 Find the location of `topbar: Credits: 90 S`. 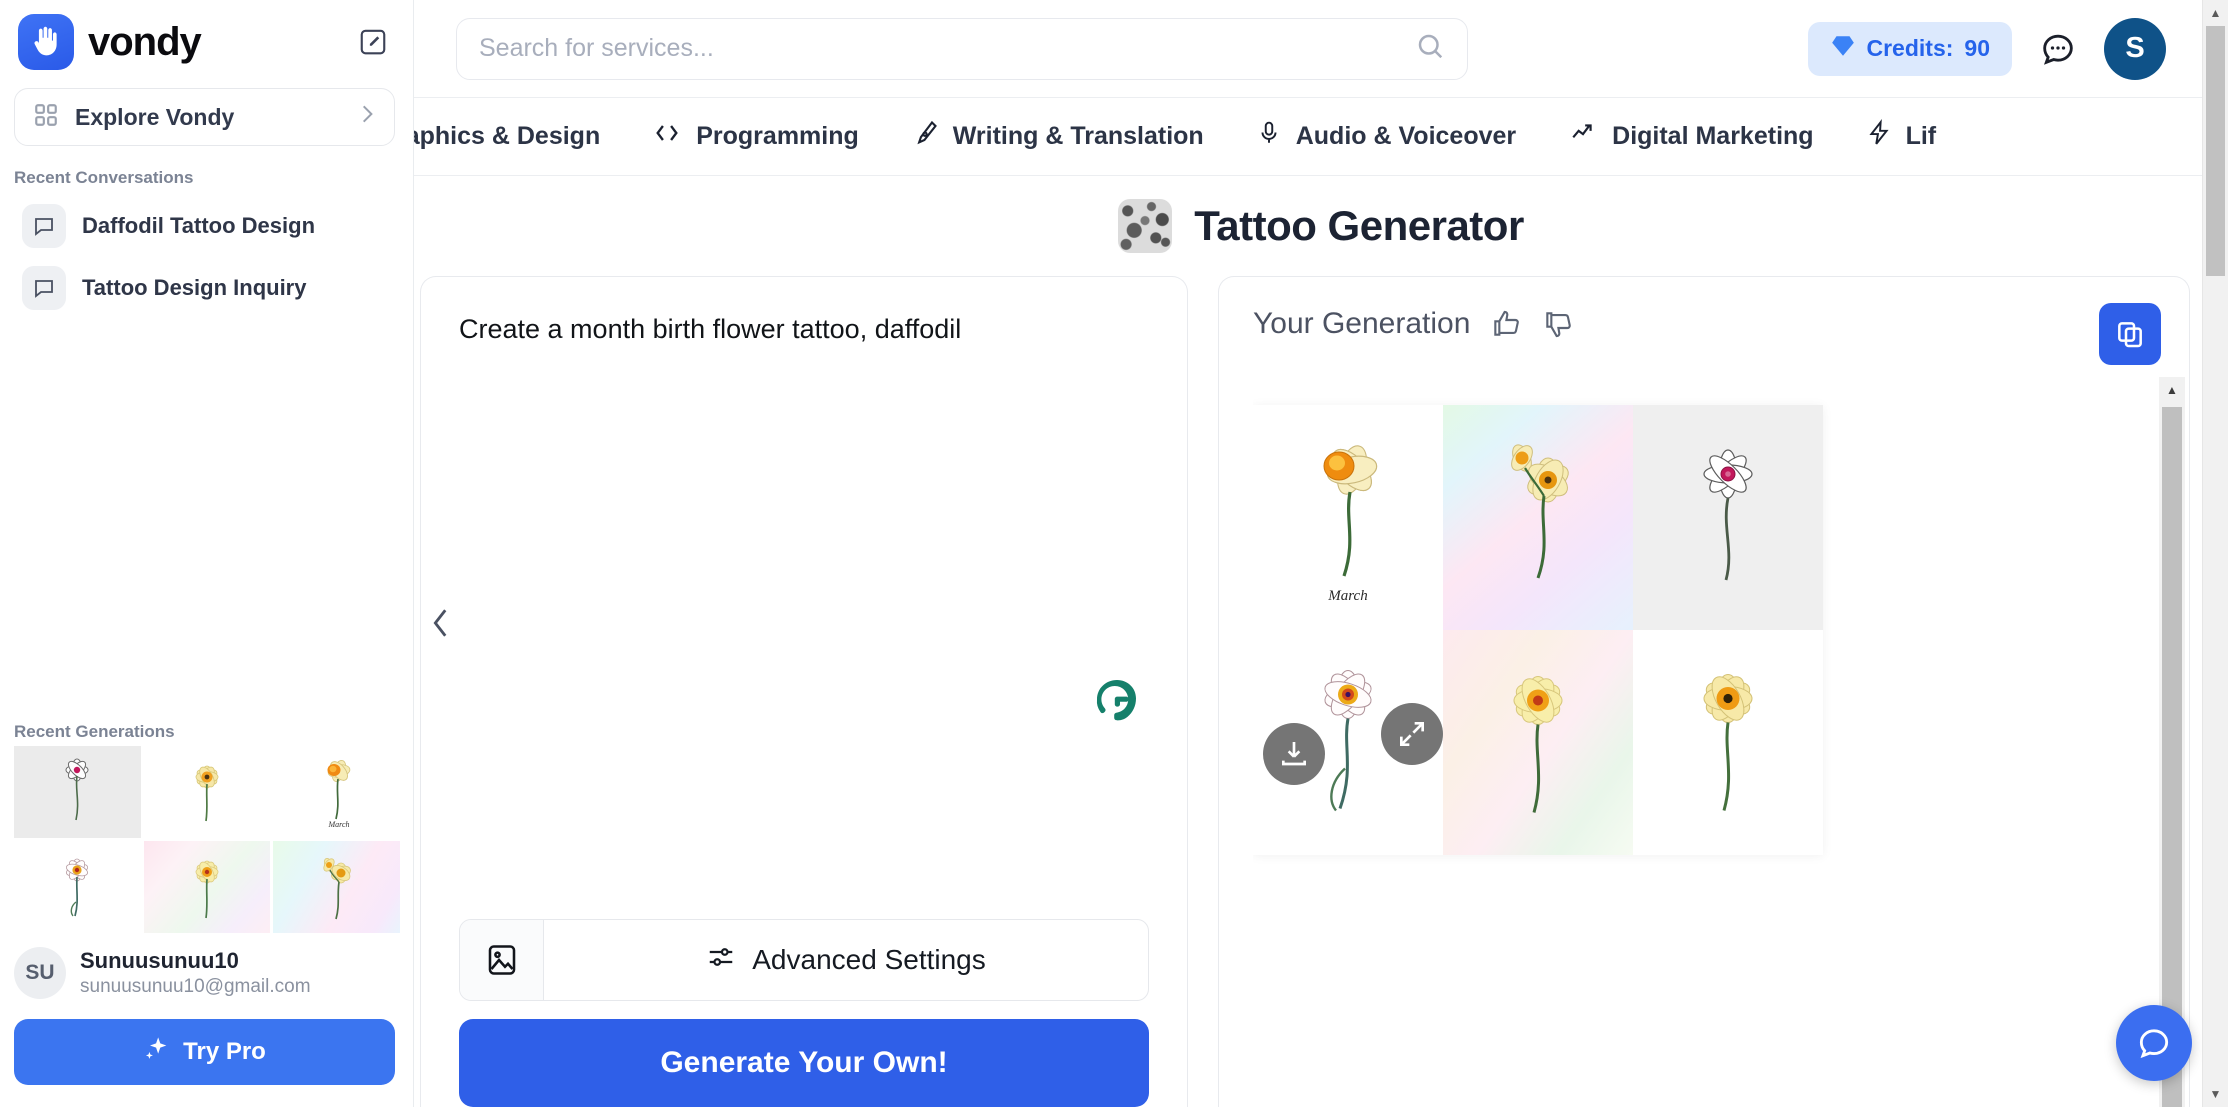

topbar: Credits: 90 S is located at coordinates (1321, 49).